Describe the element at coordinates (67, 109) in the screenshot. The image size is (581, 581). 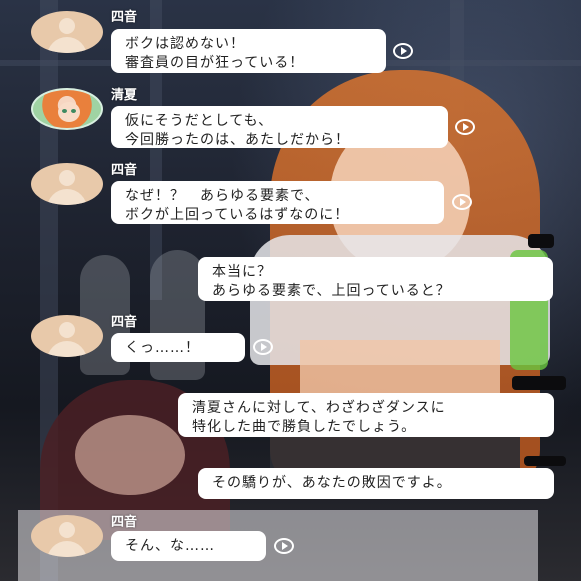
I see `character-portrait` at that location.